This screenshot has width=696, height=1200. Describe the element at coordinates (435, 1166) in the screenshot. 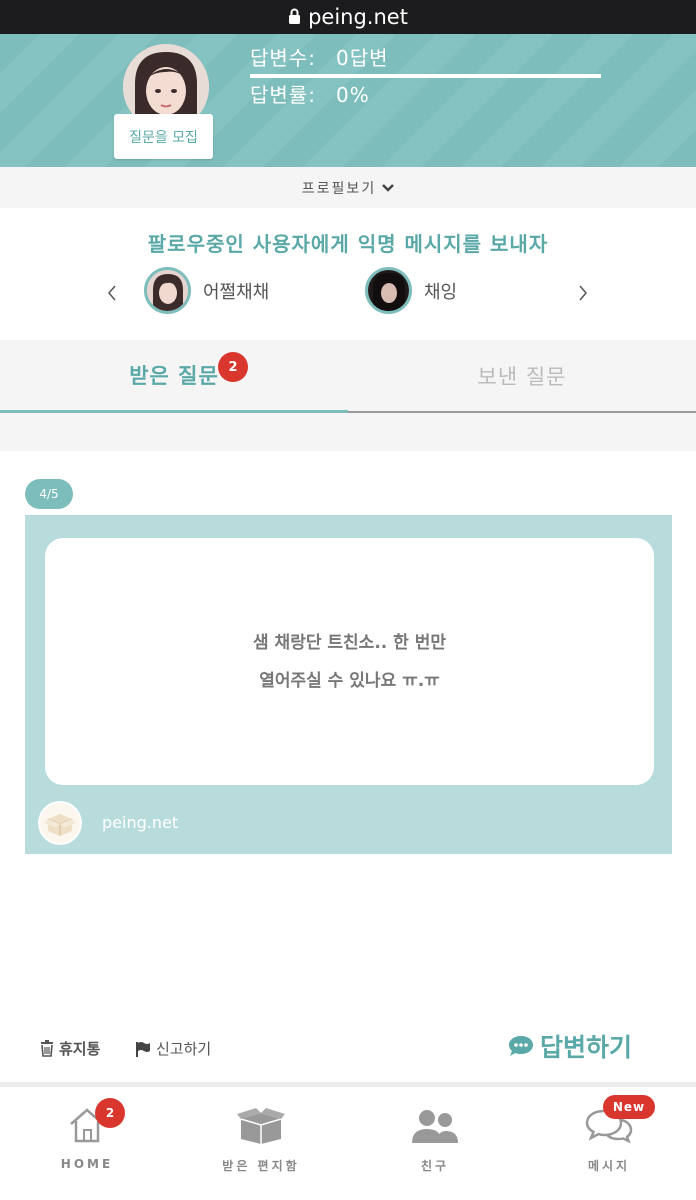

I see `nav-friends-label: 친구` at that location.